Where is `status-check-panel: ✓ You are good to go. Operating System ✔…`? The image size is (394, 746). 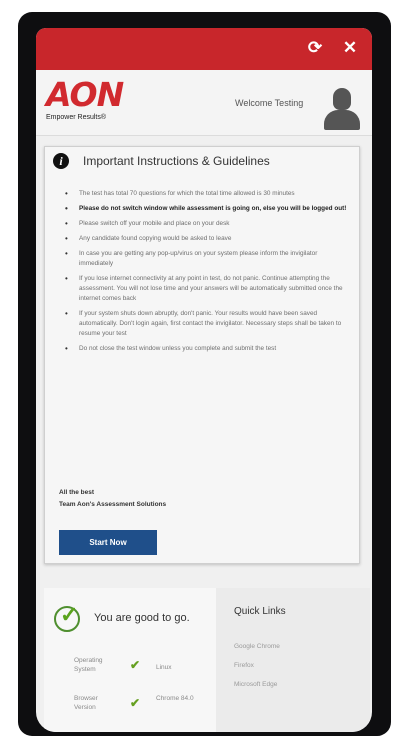 status-check-panel: ✓ You are good to go. Operating System ✔… is located at coordinates (130, 660).